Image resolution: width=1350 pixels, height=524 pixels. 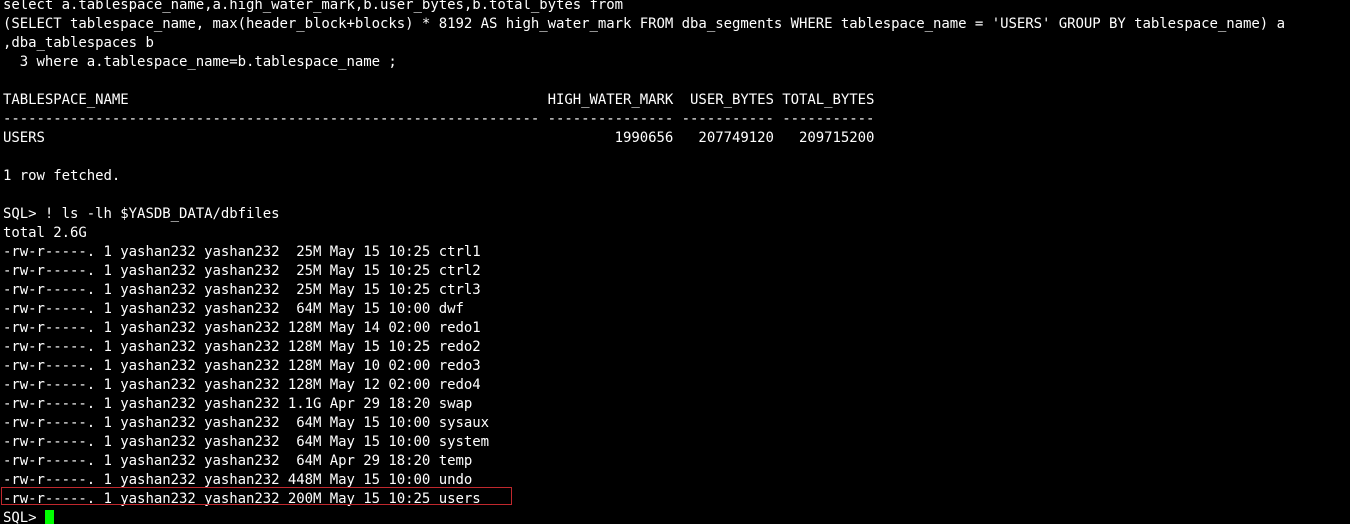 What do you see at coordinates (675, 516) in the screenshot?
I see `command-prompt-line: SQL>` at bounding box center [675, 516].